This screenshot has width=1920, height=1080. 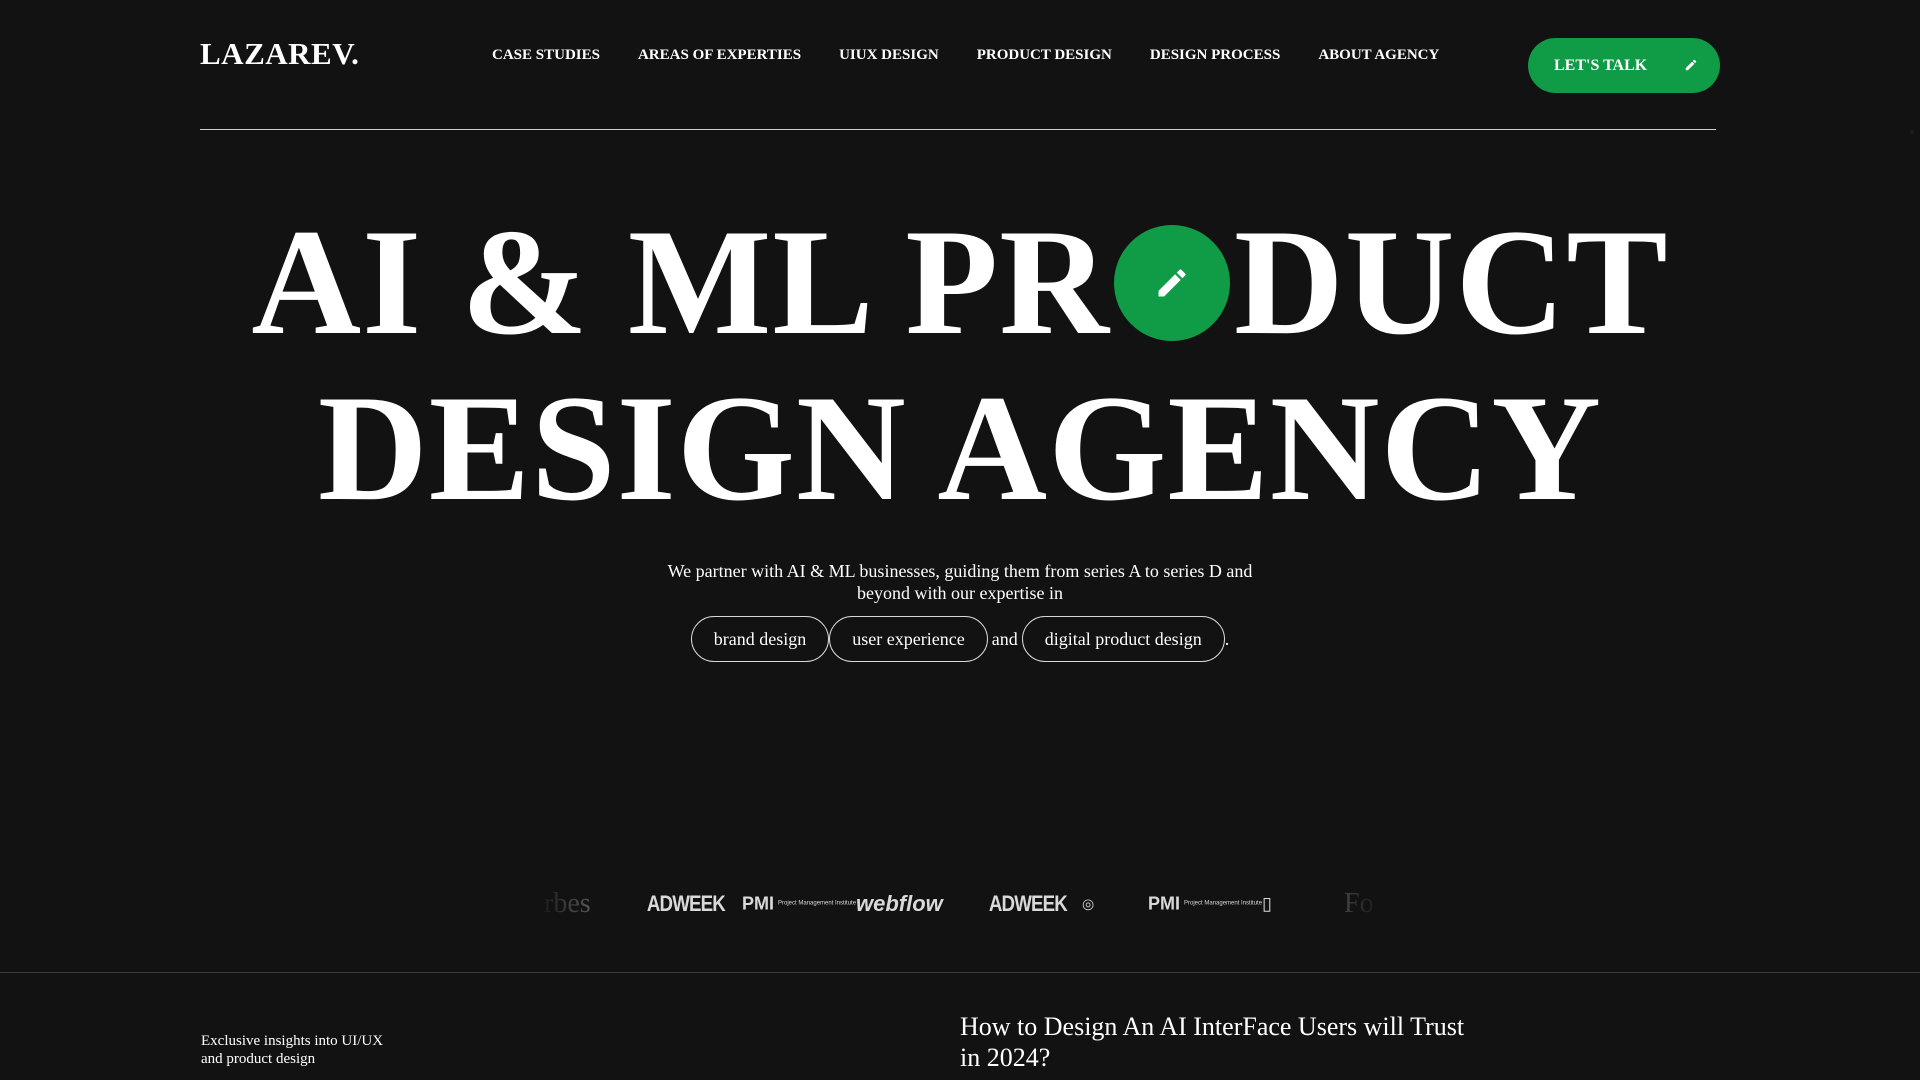 What do you see at coordinates (1004, 638) in the screenshot?
I see `chip-joiner: and` at bounding box center [1004, 638].